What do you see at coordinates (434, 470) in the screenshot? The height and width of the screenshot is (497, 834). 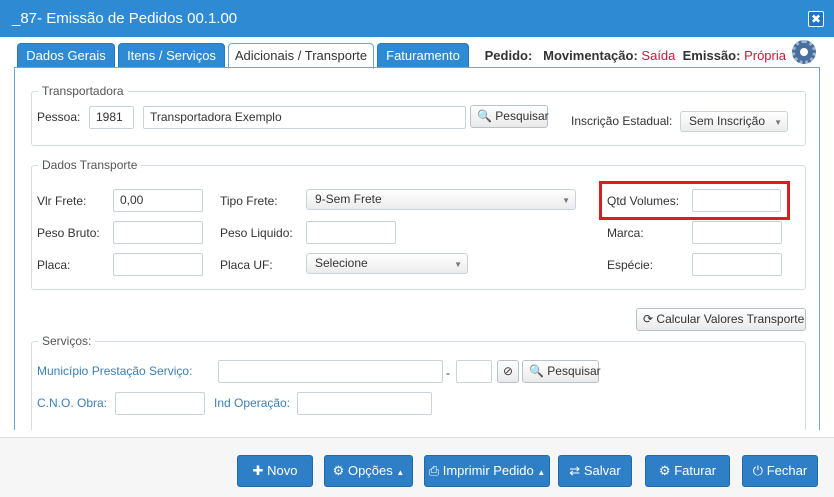 I see `print-icon: ⎙` at bounding box center [434, 470].